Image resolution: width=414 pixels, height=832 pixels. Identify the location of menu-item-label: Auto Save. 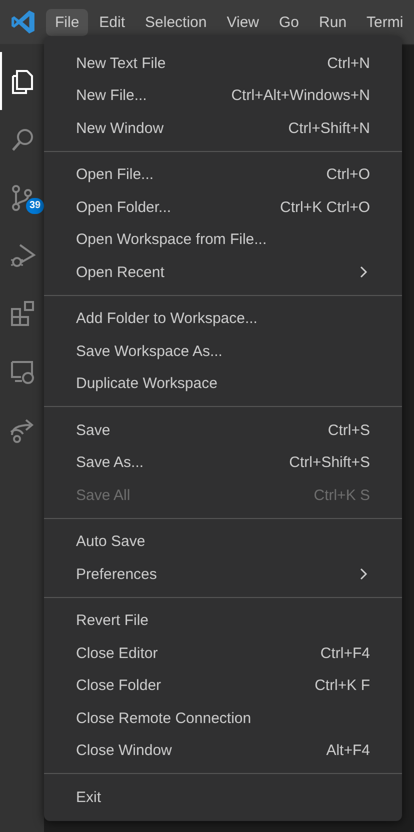
(111, 541).